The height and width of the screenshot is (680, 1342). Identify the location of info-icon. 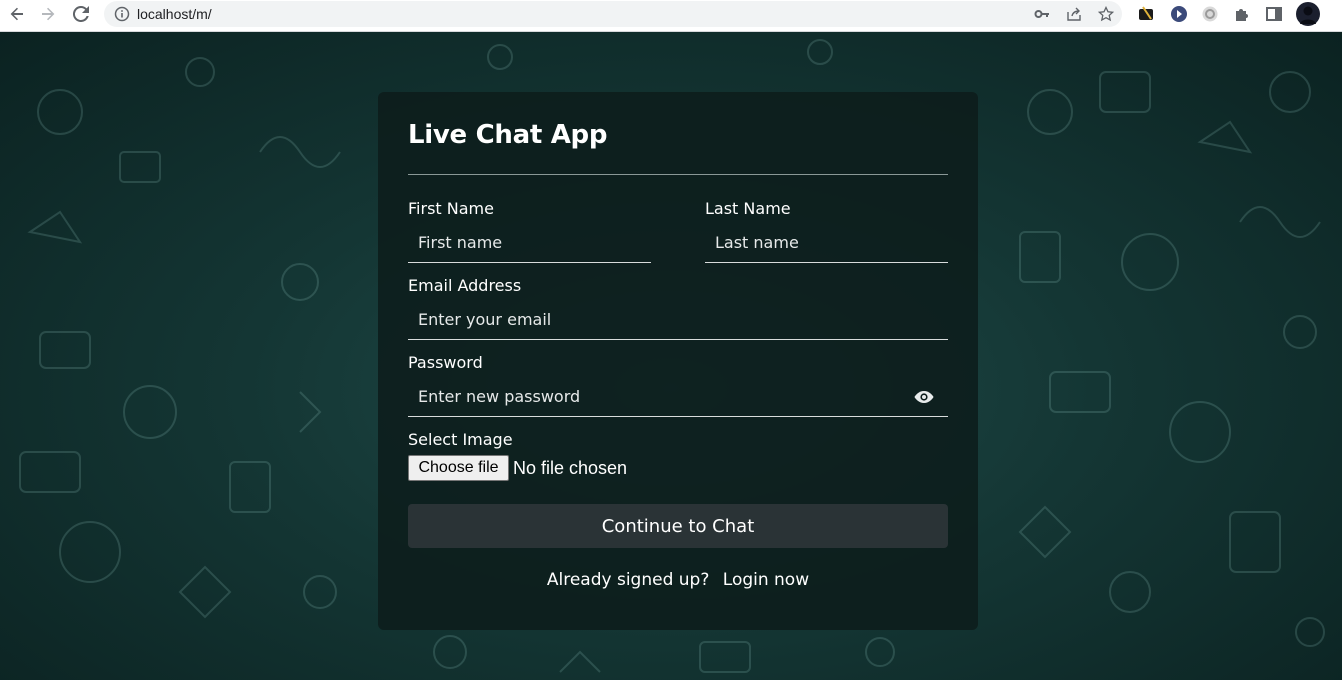
(122, 14).